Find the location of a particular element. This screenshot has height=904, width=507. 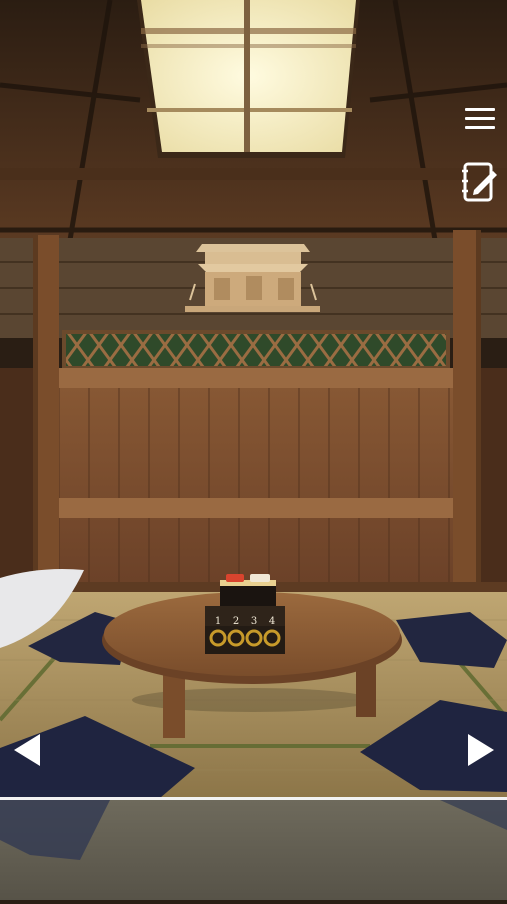

skylight is located at coordinates (248, 79).